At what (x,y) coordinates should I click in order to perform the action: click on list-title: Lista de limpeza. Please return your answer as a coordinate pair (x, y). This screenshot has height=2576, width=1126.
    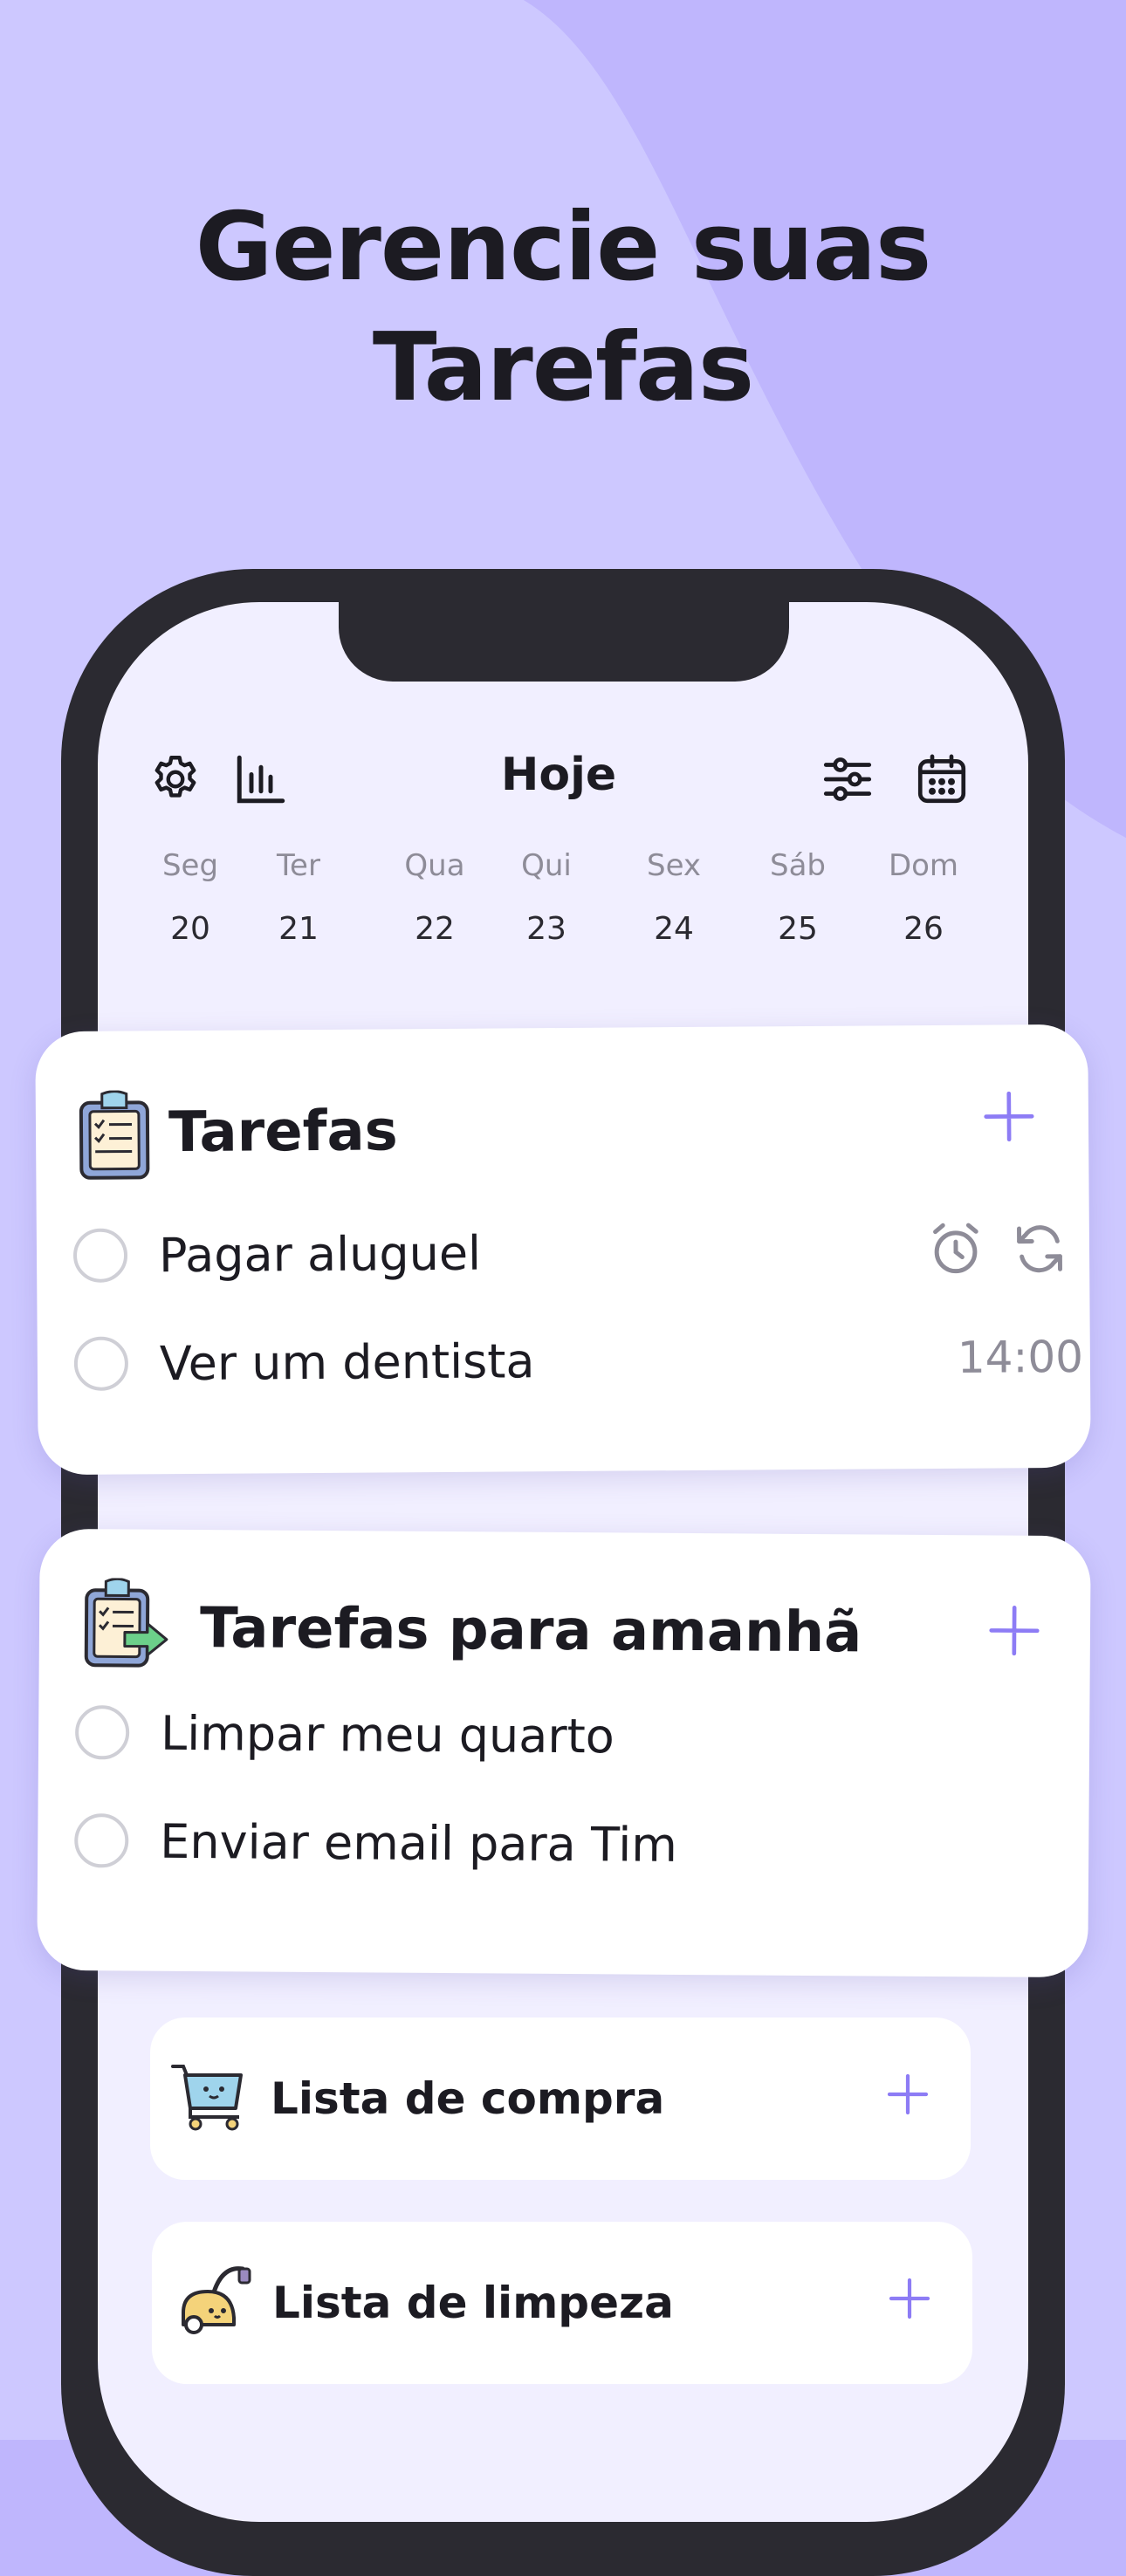
    Looking at the image, I should click on (473, 2303).